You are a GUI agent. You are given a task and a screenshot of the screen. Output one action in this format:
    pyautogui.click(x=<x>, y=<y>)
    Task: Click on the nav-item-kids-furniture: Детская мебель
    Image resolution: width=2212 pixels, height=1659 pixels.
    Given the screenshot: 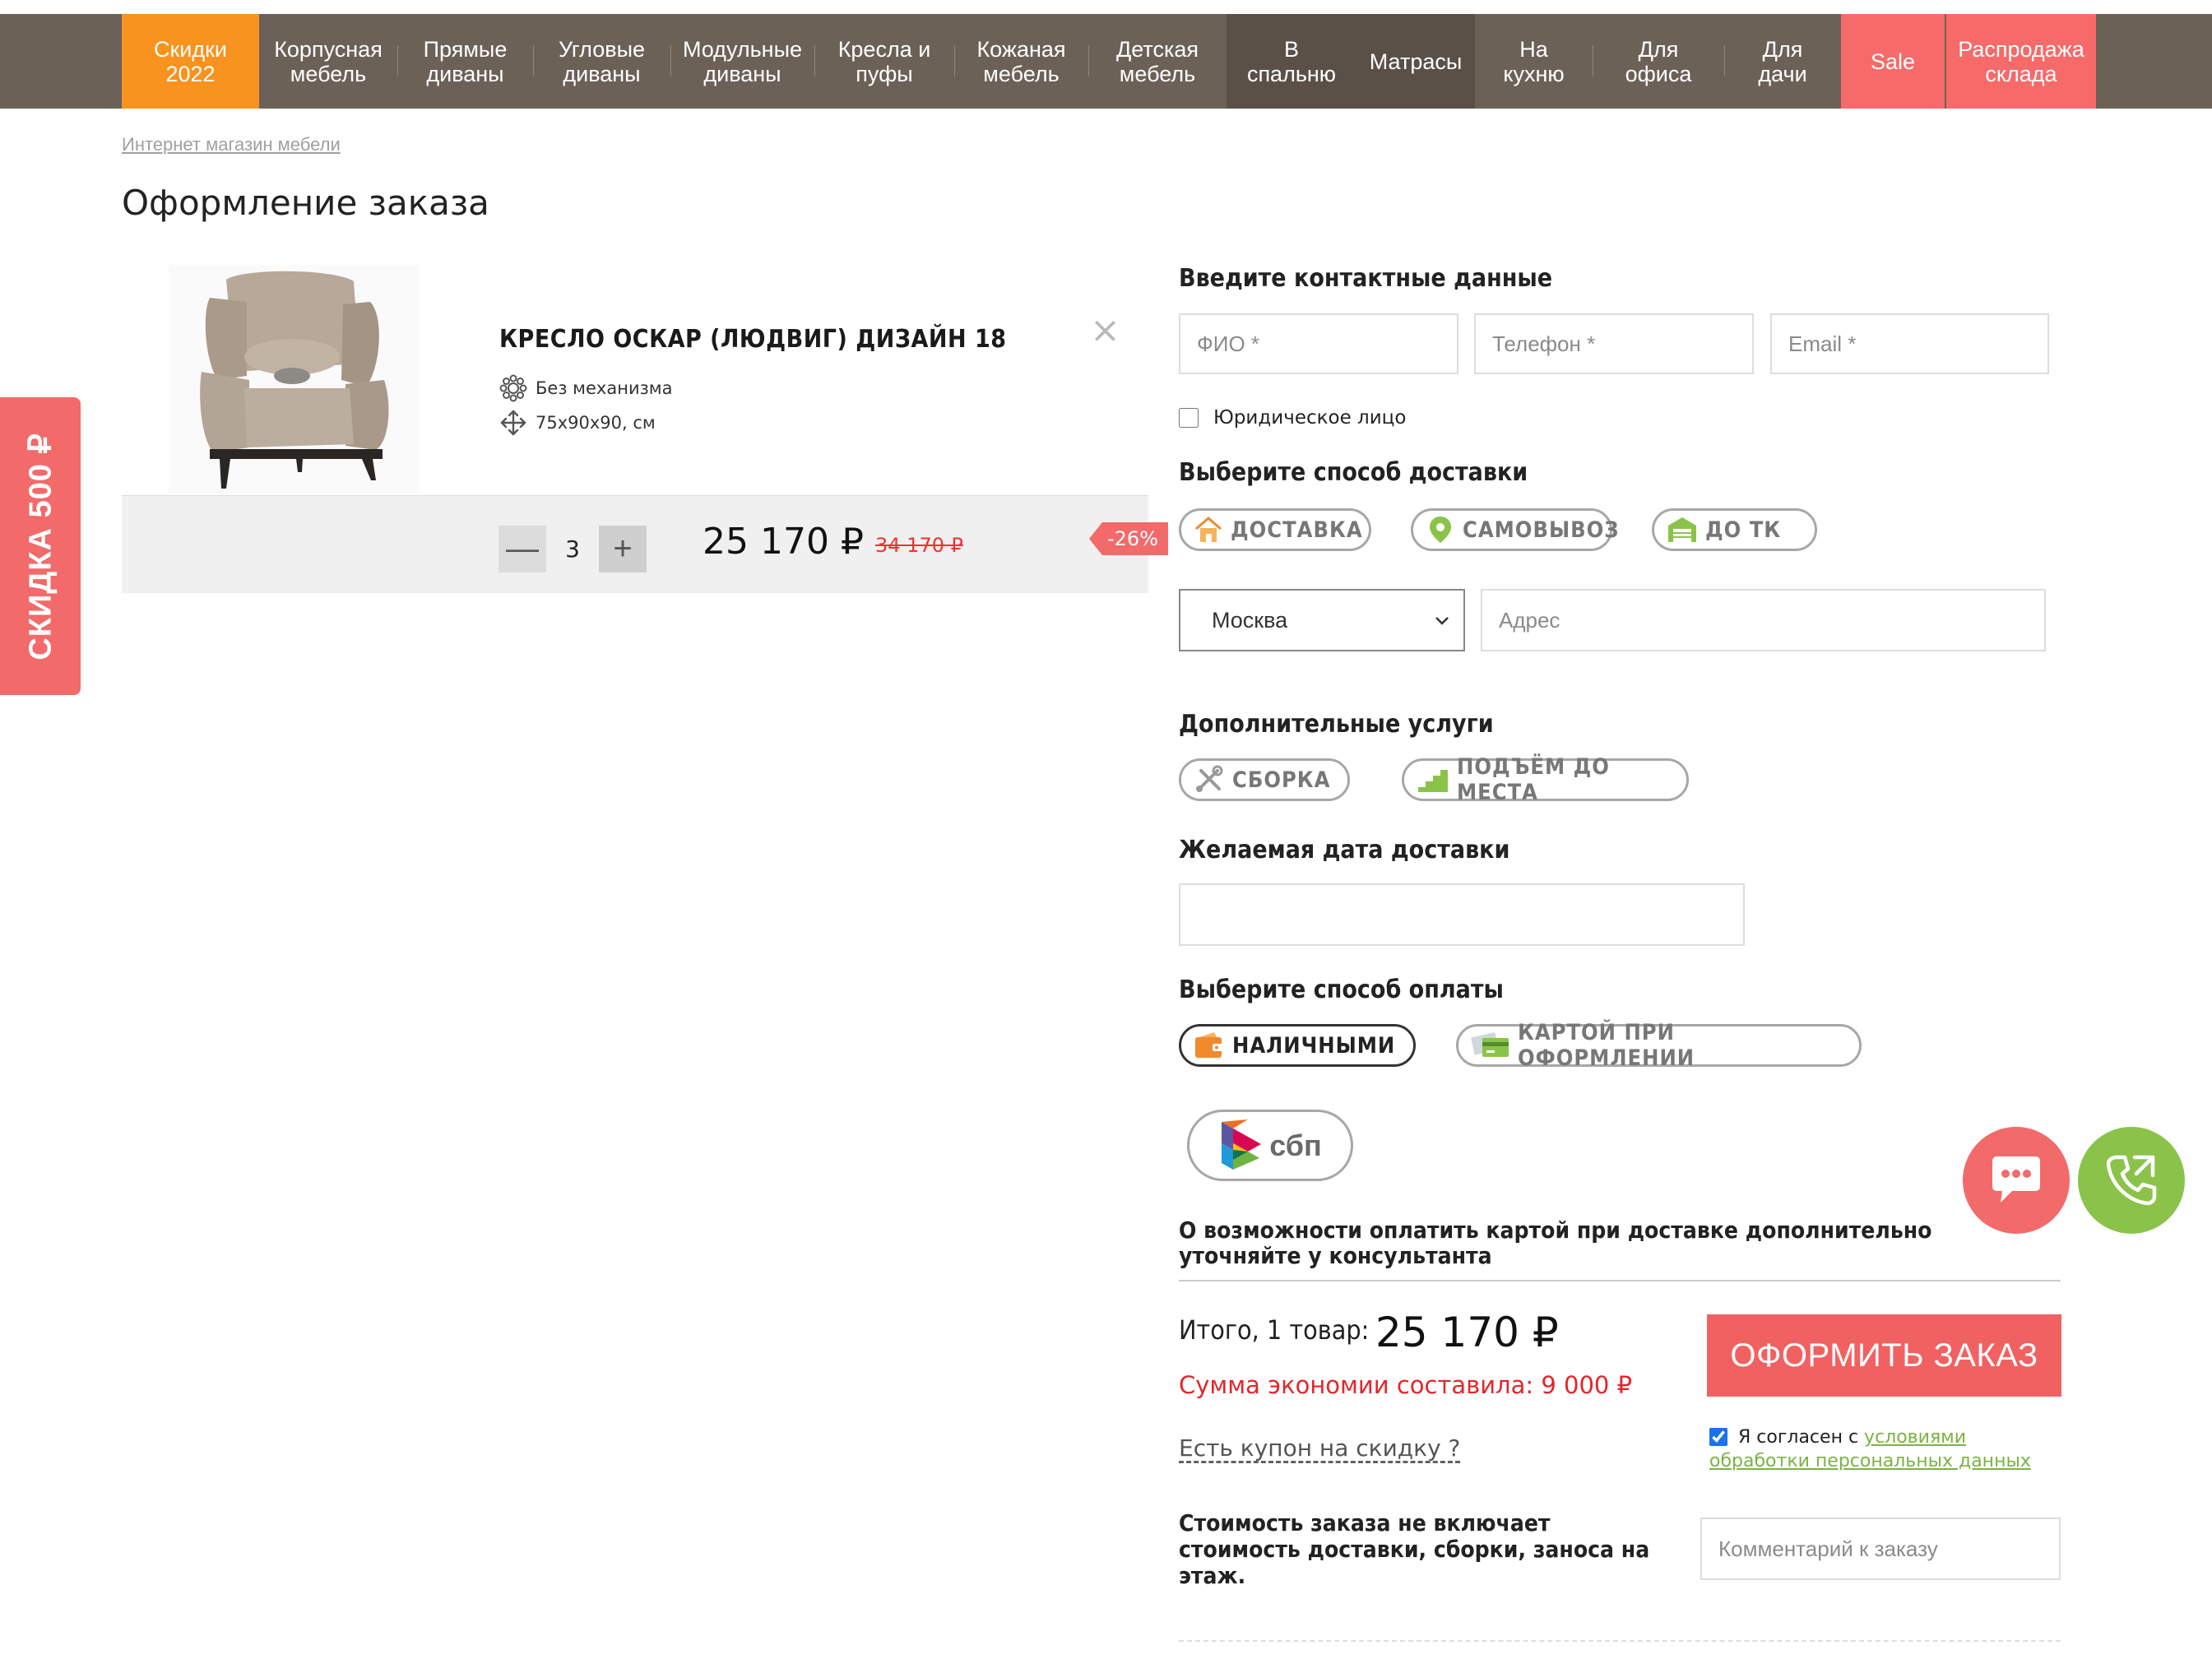 What is the action you would take?
    pyautogui.click(x=1157, y=61)
    